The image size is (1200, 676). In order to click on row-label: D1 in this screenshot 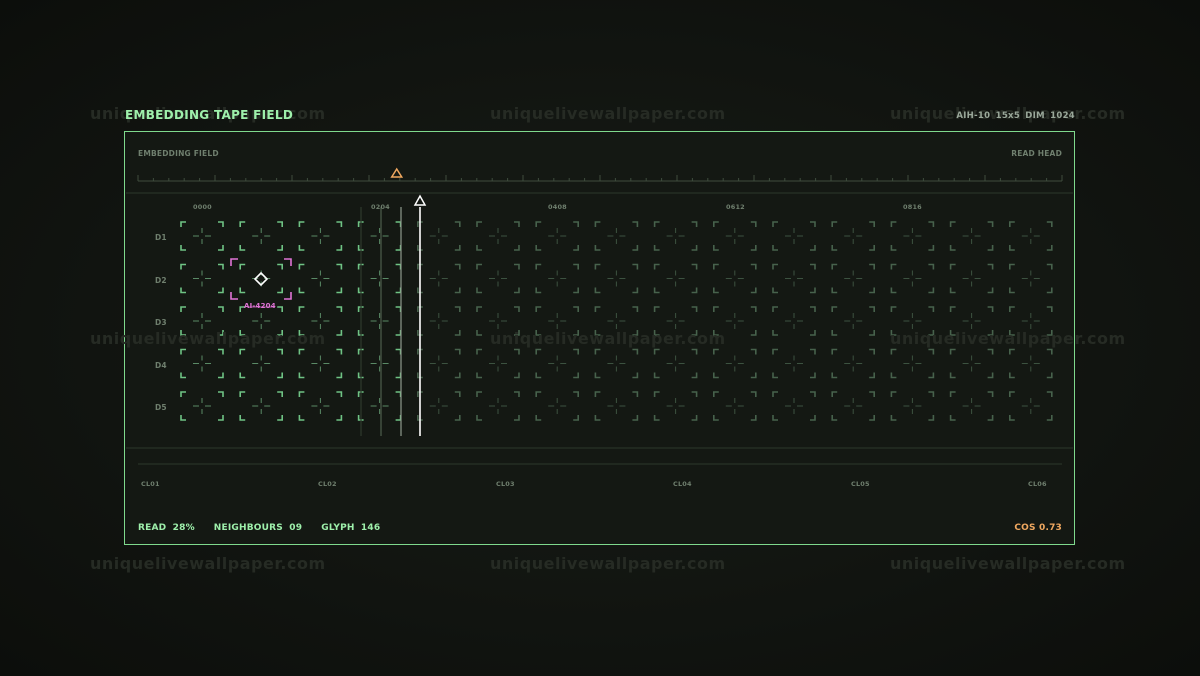, I will do `click(161, 237)`.